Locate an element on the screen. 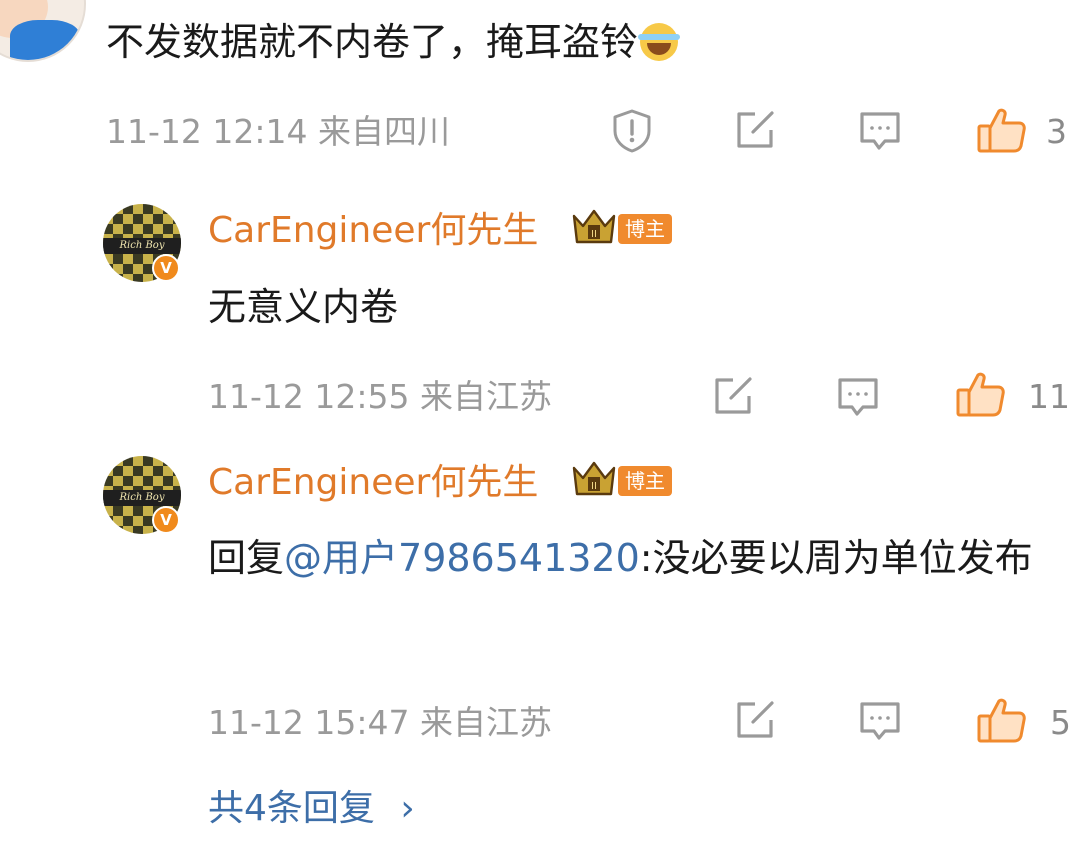 The height and width of the screenshot is (864, 1084). laughing-crying-emoji-icon is located at coordinates (659, 42).